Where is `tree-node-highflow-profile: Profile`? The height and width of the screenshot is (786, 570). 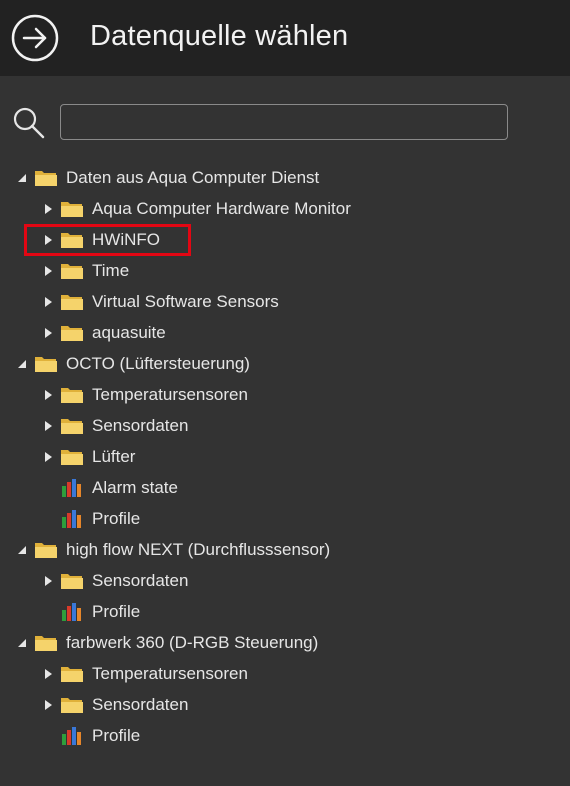 tree-node-highflow-profile: Profile is located at coordinates (88, 611).